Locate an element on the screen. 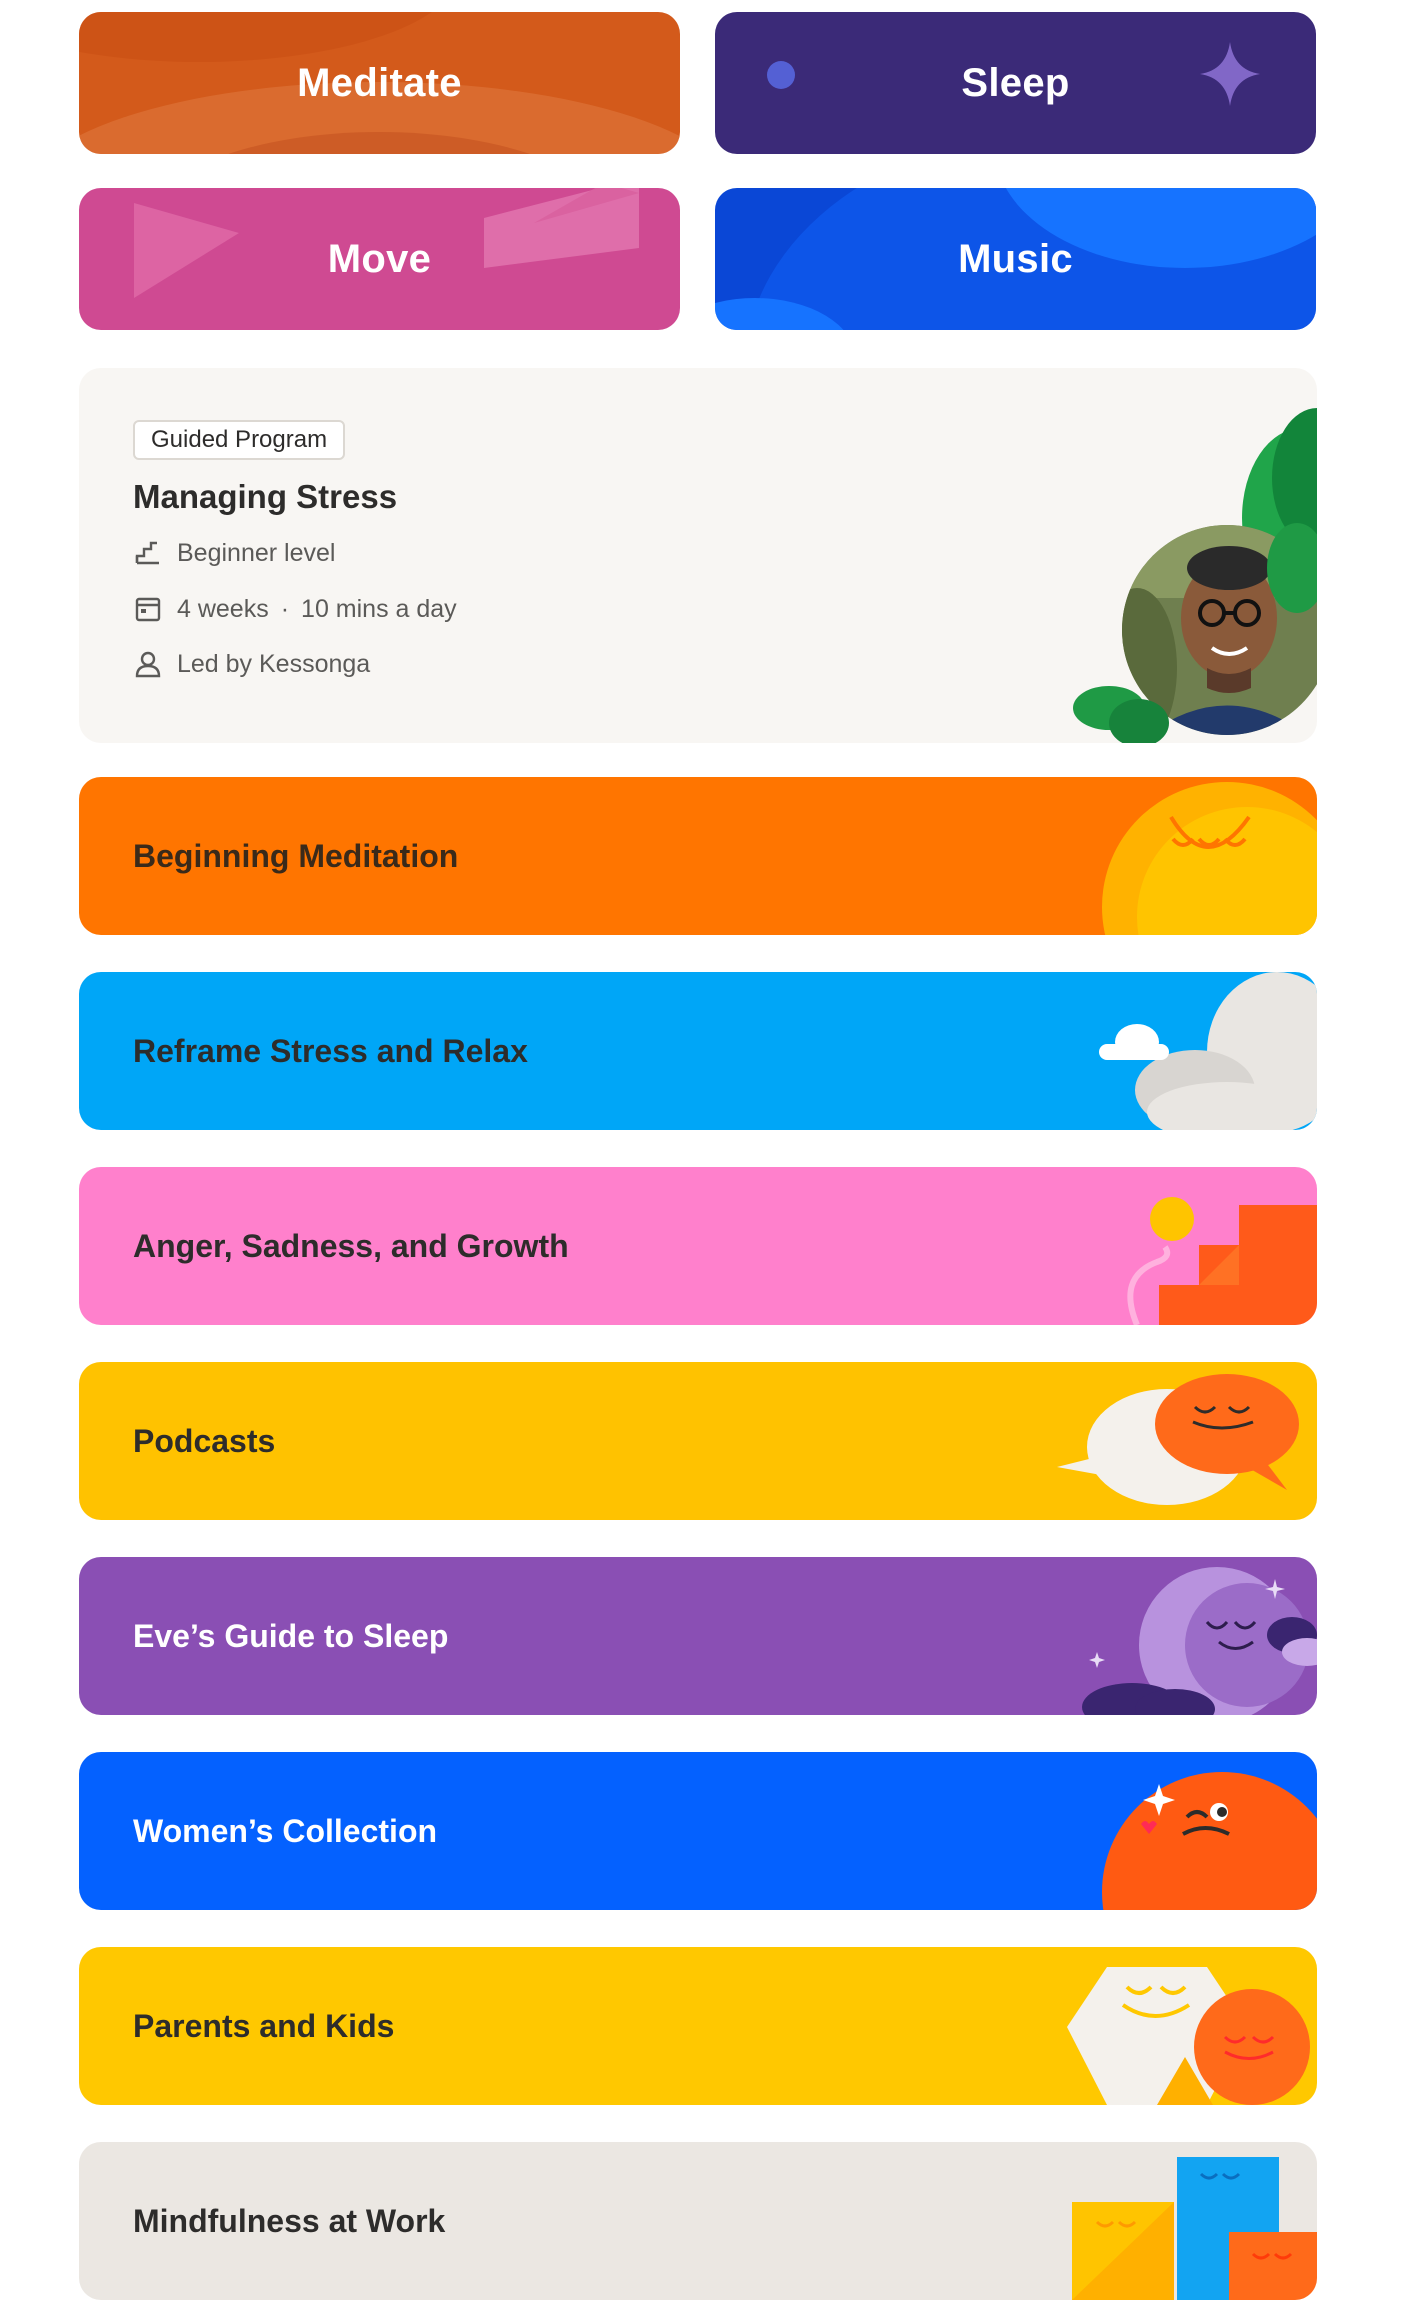 Image resolution: width=1415 pixels, height=2317 pixels. program-duration-row: 4 weeks · 10 mins a day is located at coordinates (295, 609).